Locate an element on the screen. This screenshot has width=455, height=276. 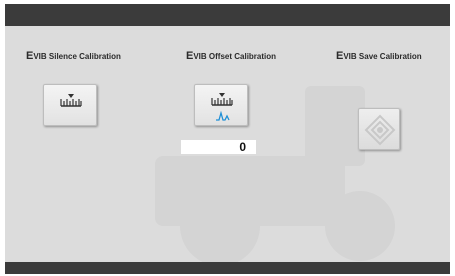
ruler-icon is located at coordinates (71, 100).